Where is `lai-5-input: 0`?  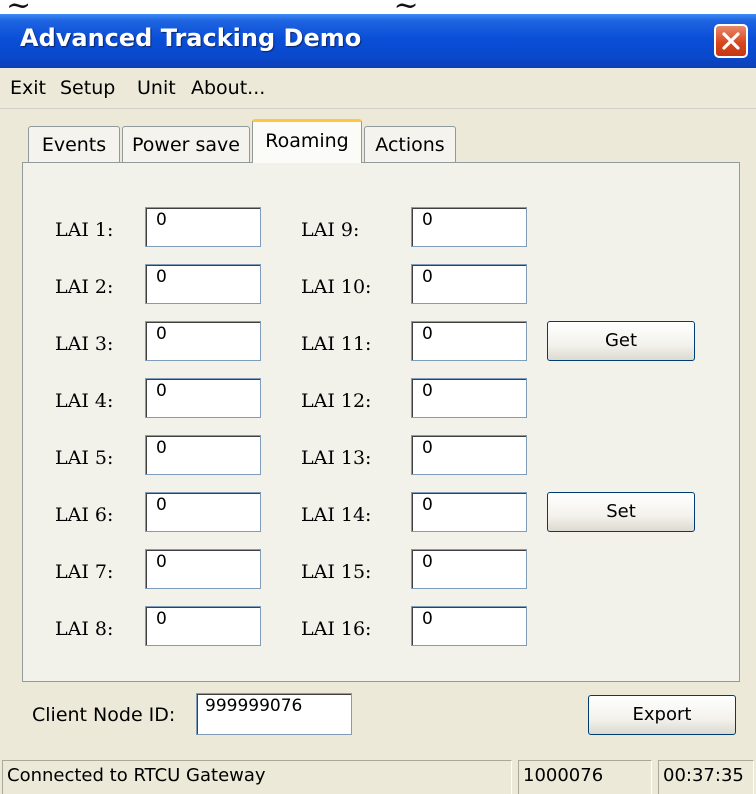
lai-5-input: 0 is located at coordinates (203, 455).